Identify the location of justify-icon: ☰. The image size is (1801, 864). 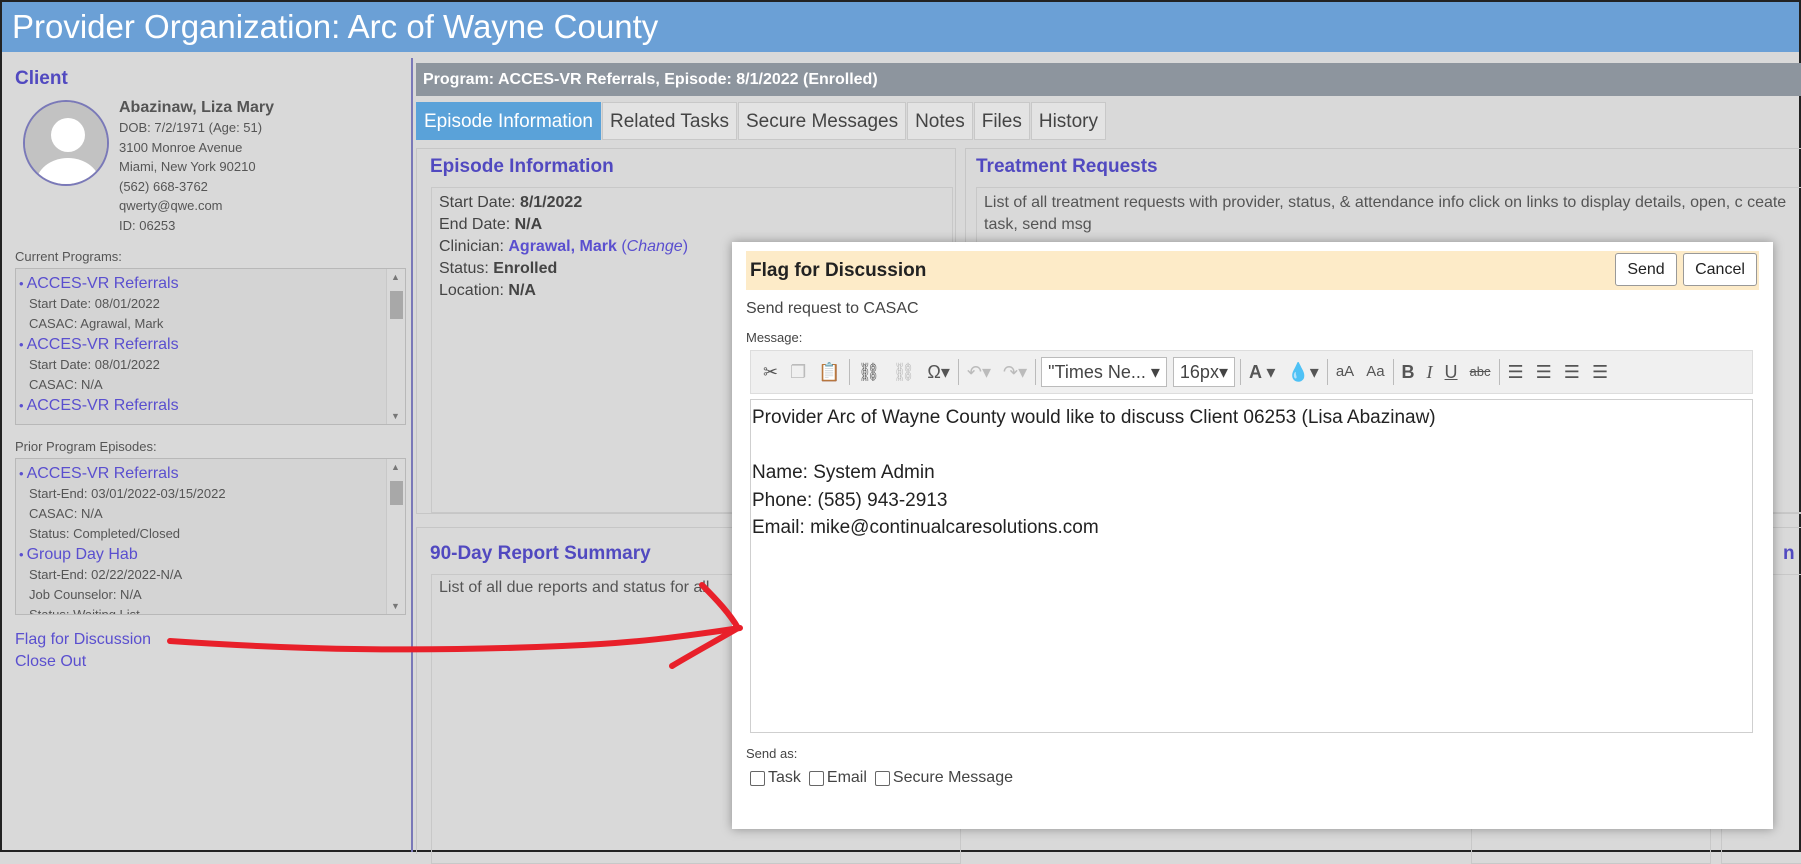
(1600, 372).